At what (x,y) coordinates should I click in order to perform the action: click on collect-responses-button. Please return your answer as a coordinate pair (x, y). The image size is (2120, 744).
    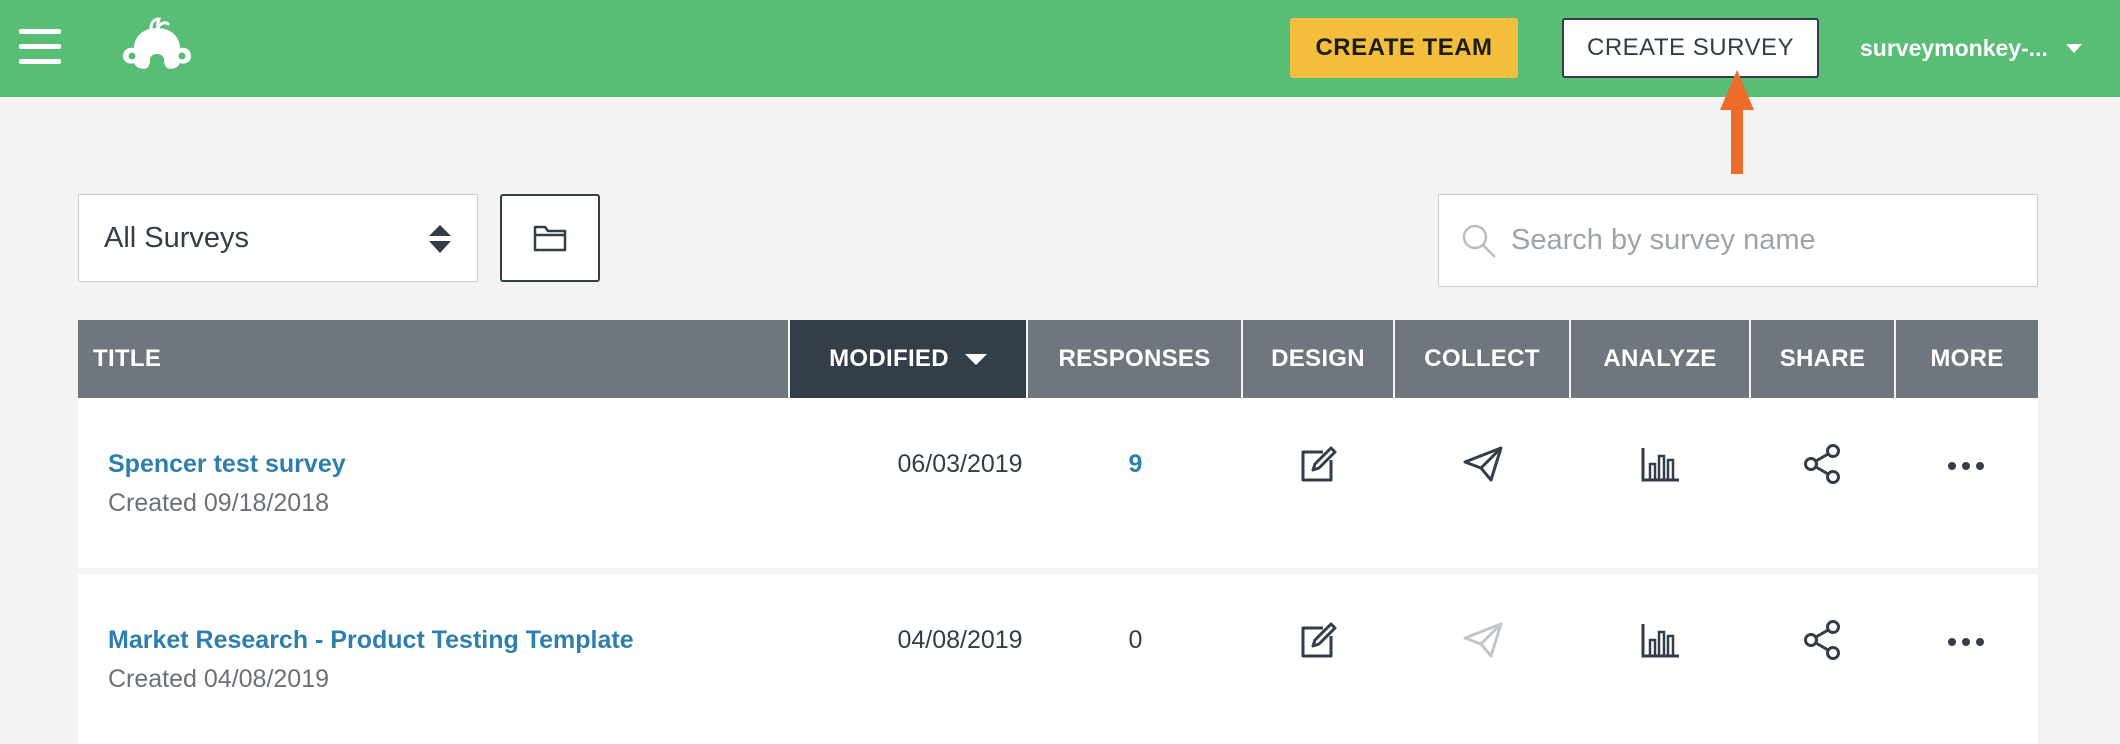
    Looking at the image, I should click on (1483, 464).